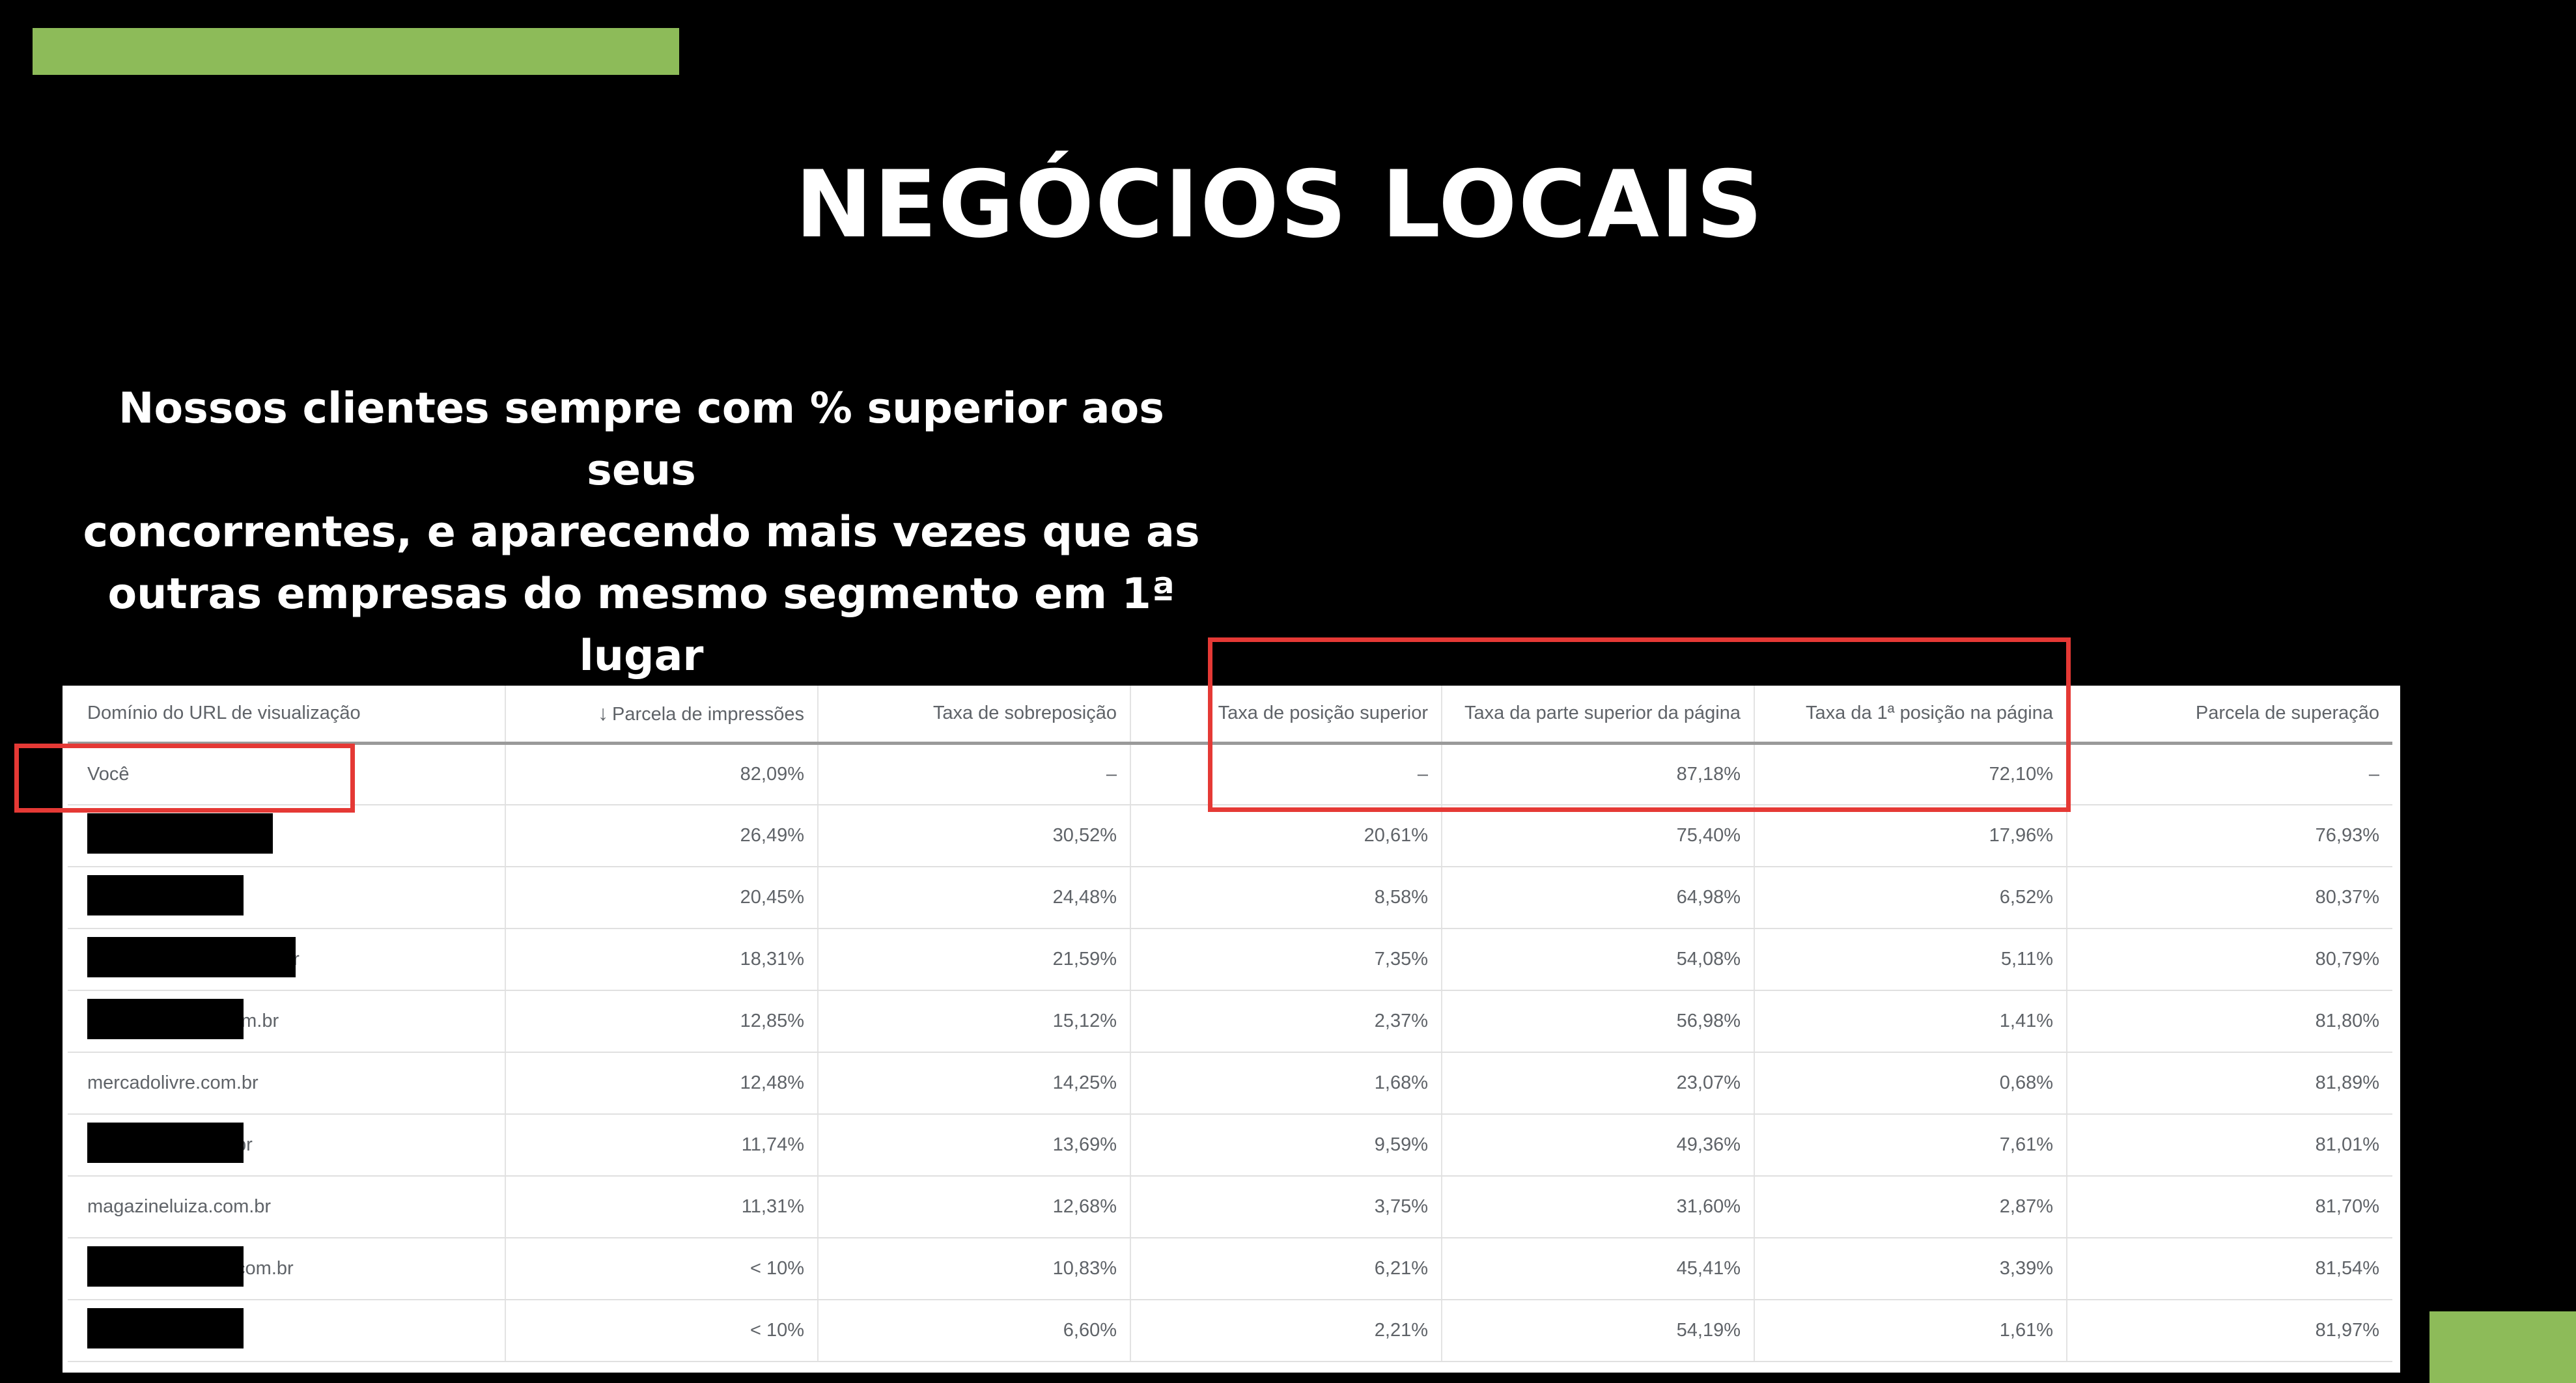  I want to click on metric-cell: 23,07%, so click(1599, 1083).